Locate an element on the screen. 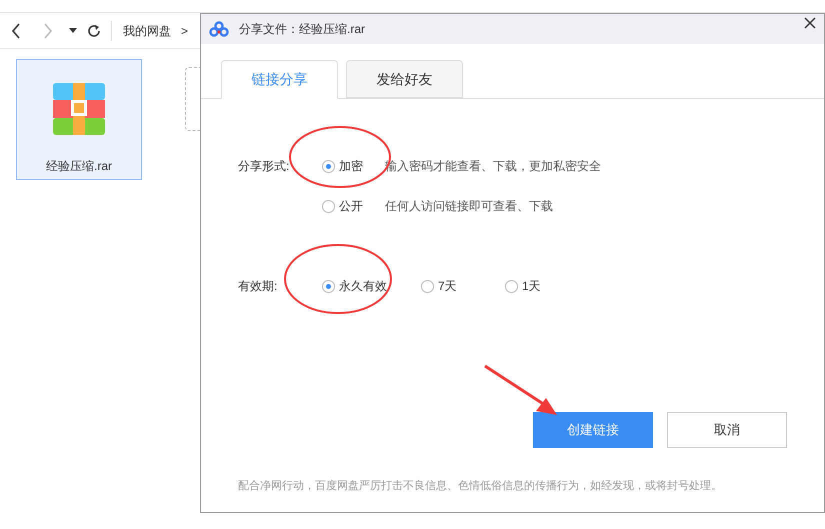 The height and width of the screenshot is (529, 825). file-tile: 经验压缩.rar is located at coordinates (79, 119).